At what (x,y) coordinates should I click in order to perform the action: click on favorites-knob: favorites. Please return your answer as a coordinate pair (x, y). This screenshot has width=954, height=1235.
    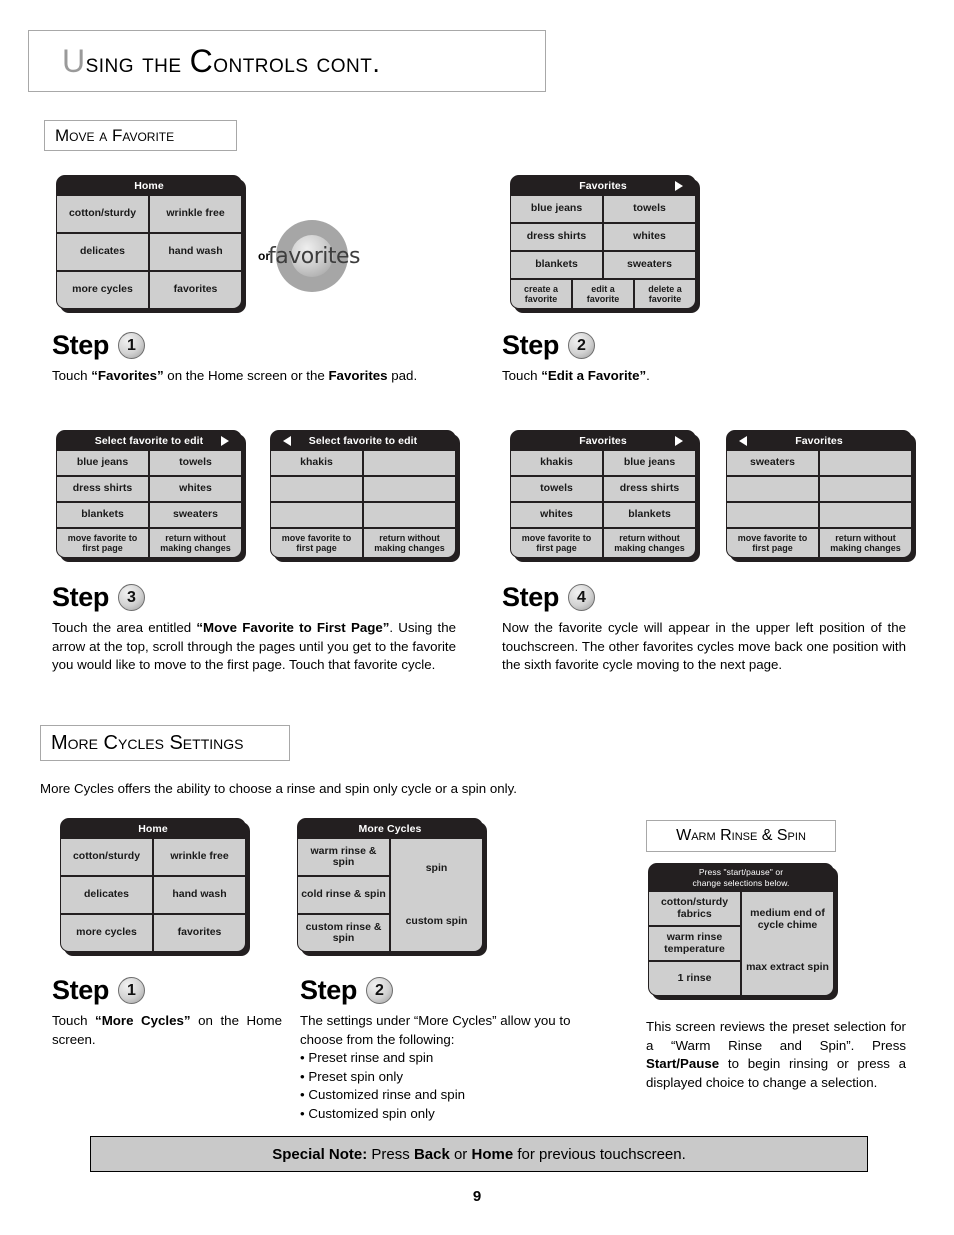
    Looking at the image, I should click on (314, 256).